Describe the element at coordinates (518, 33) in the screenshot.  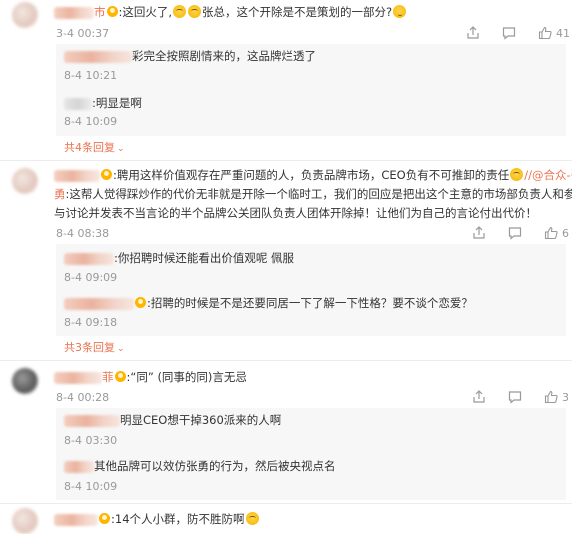
I see `comment-actions: 41` at that location.